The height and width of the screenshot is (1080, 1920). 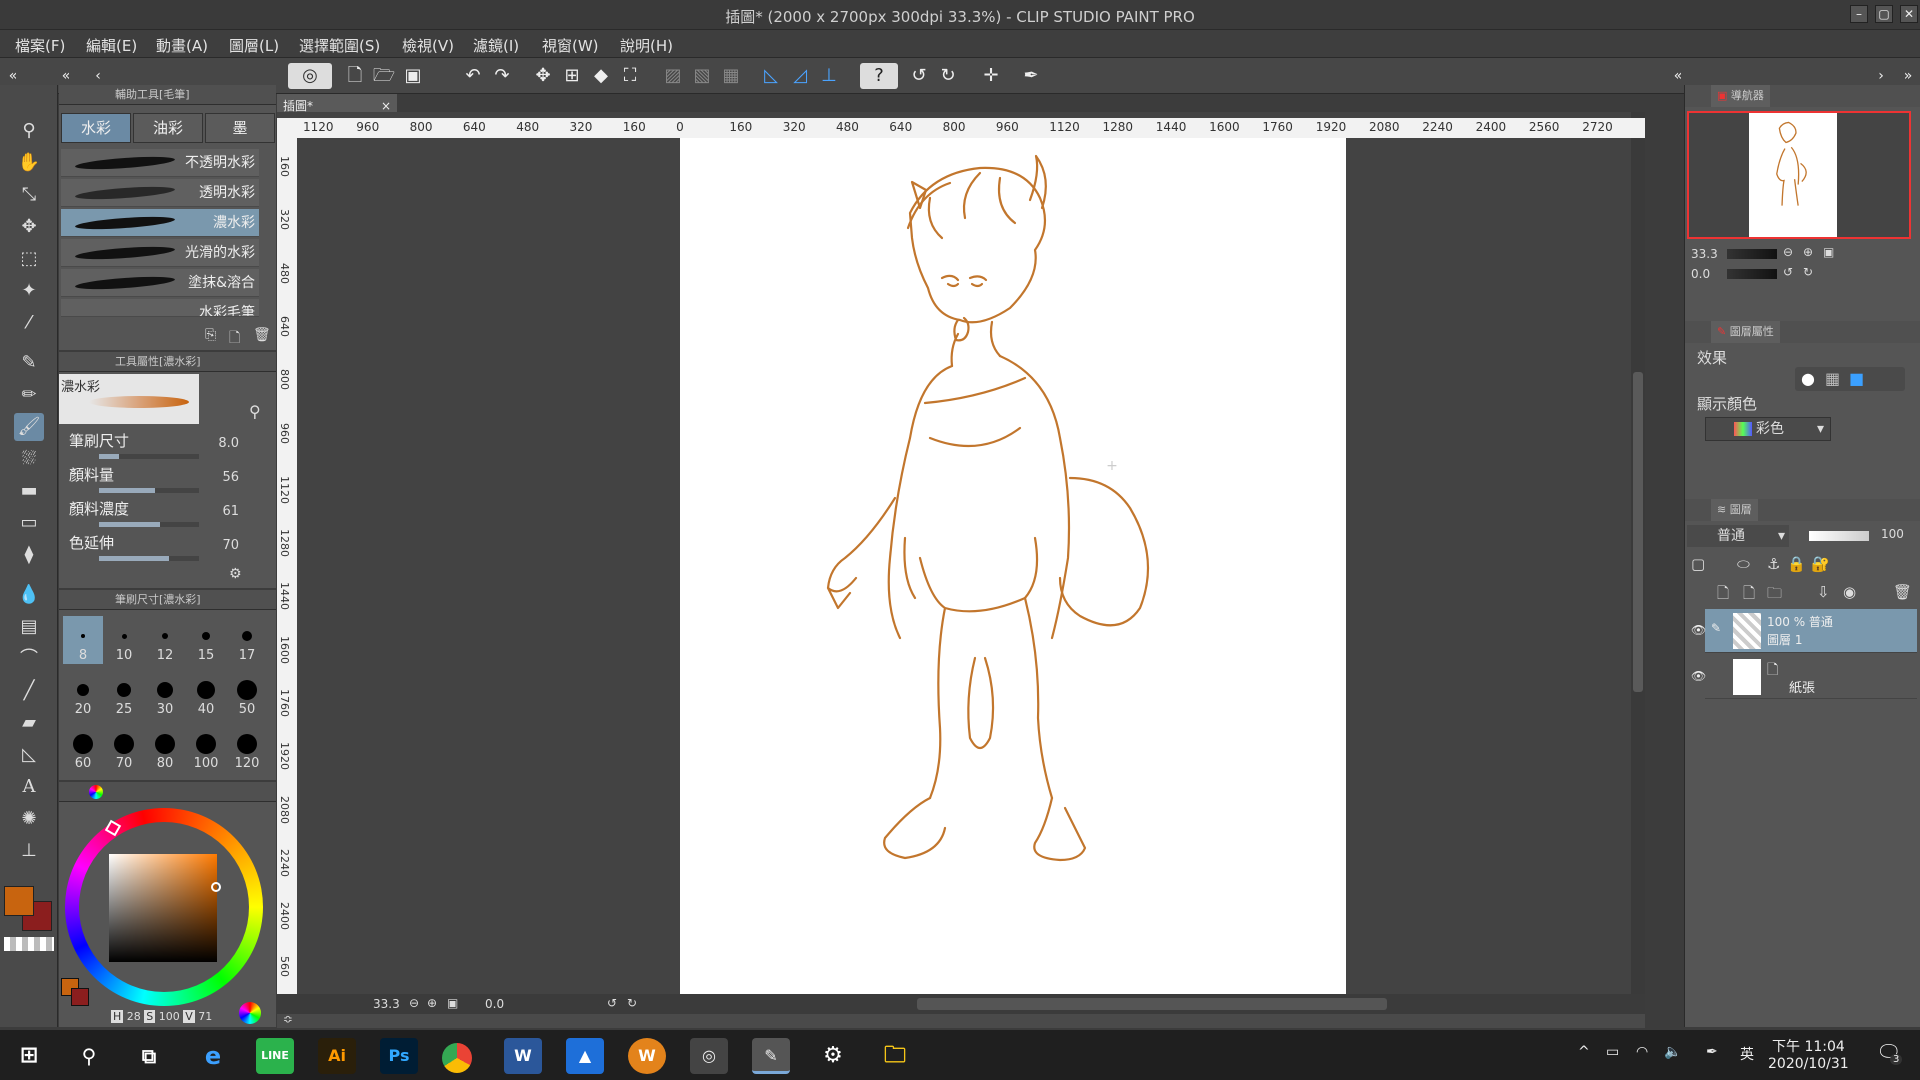 I want to click on layer-row: 👁 ✎ 100 % 普通 圖層 1, so click(x=1804, y=631).